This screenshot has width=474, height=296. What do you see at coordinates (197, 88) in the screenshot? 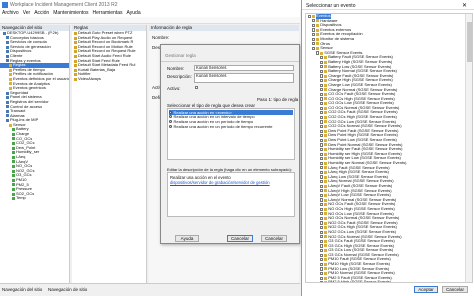
I see `active-checkbox` at bounding box center [197, 88].